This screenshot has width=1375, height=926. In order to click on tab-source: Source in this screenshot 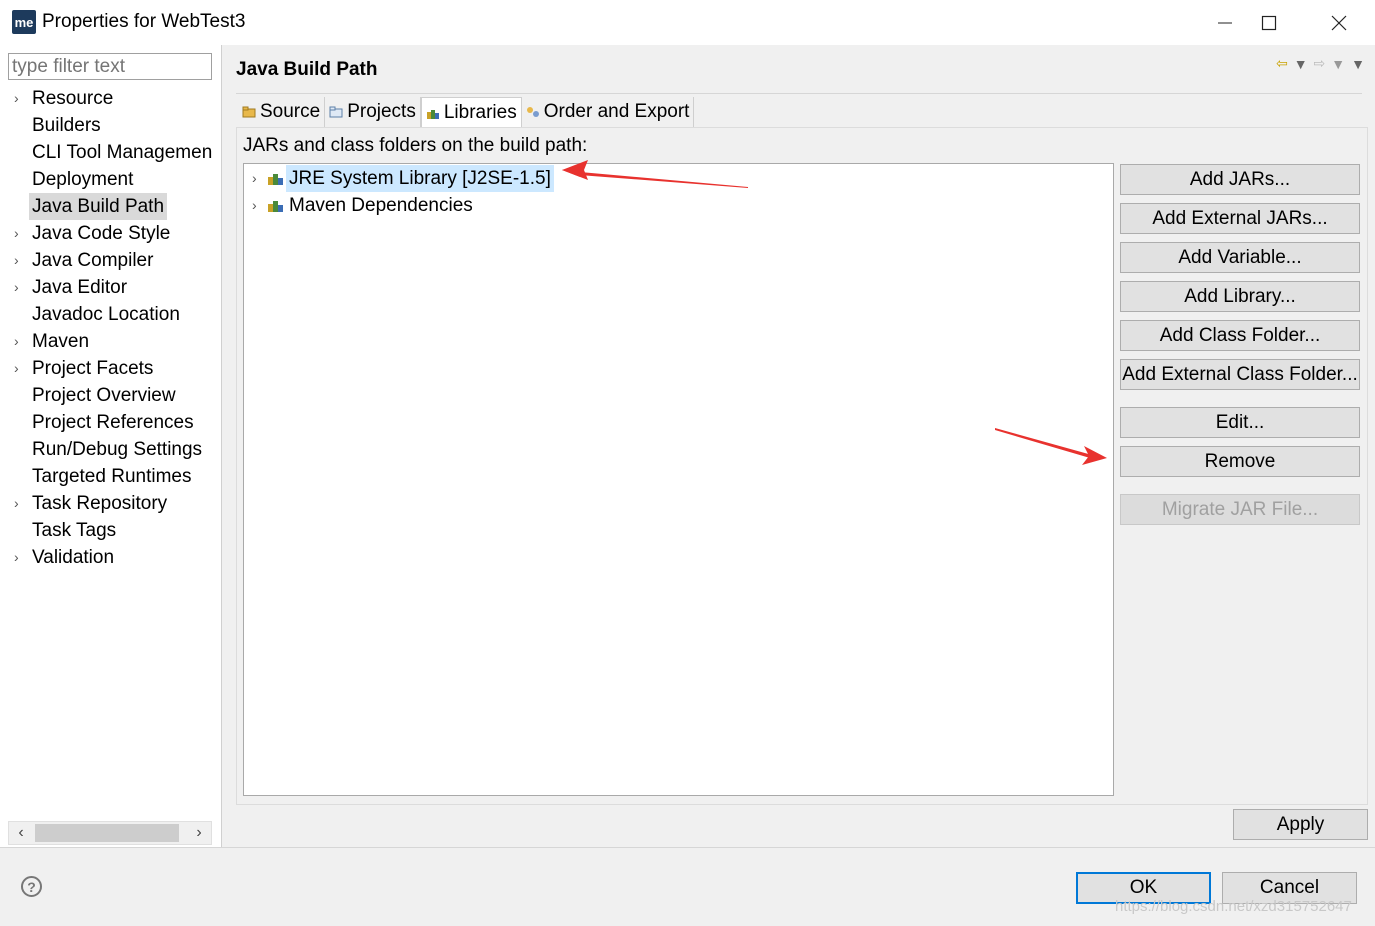, I will do `click(282, 112)`.